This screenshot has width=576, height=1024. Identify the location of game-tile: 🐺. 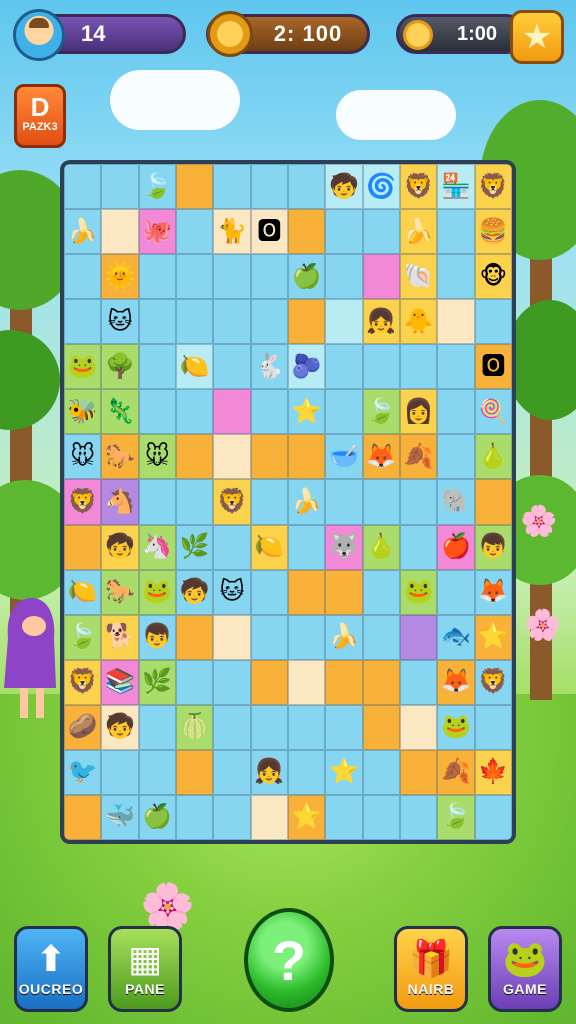
(344, 547).